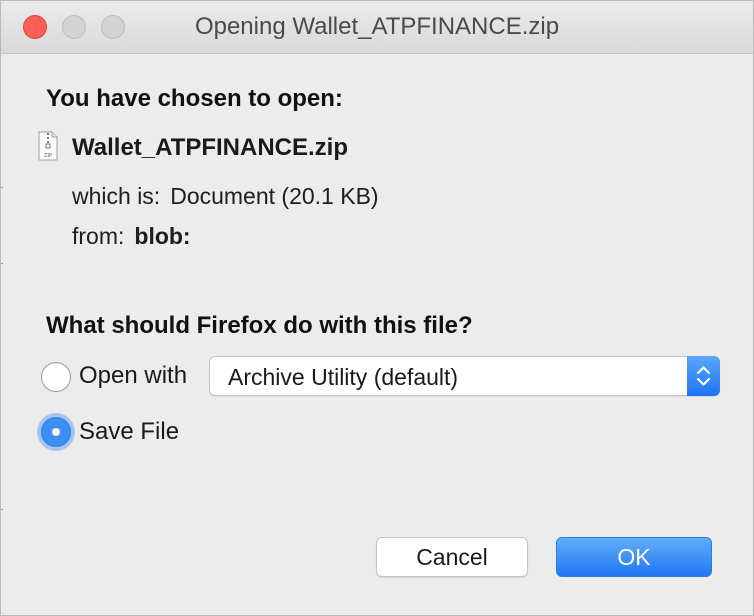 The height and width of the screenshot is (616, 754). Describe the element at coordinates (634, 557) in the screenshot. I see `ok-button: OK` at that location.